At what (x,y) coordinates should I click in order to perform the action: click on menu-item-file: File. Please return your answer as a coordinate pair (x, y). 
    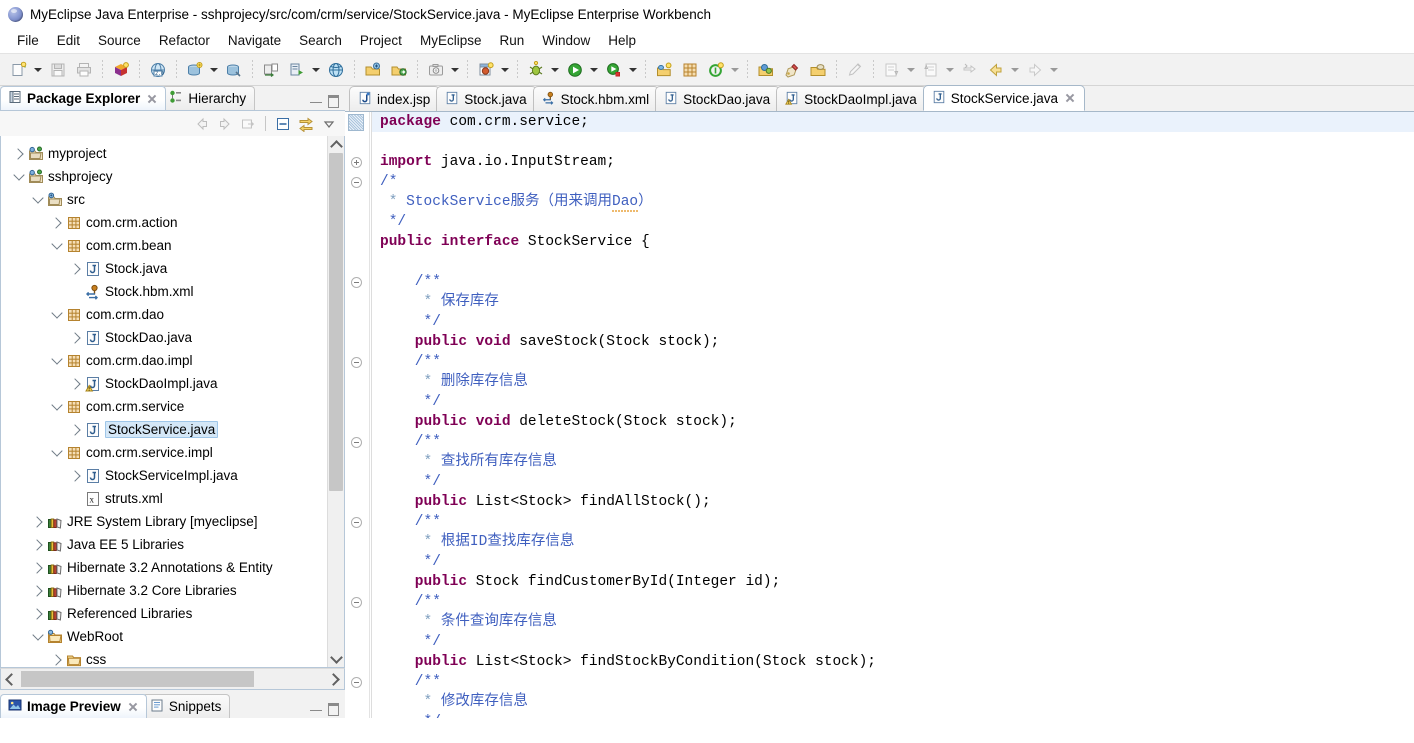
    Looking at the image, I should click on (28, 40).